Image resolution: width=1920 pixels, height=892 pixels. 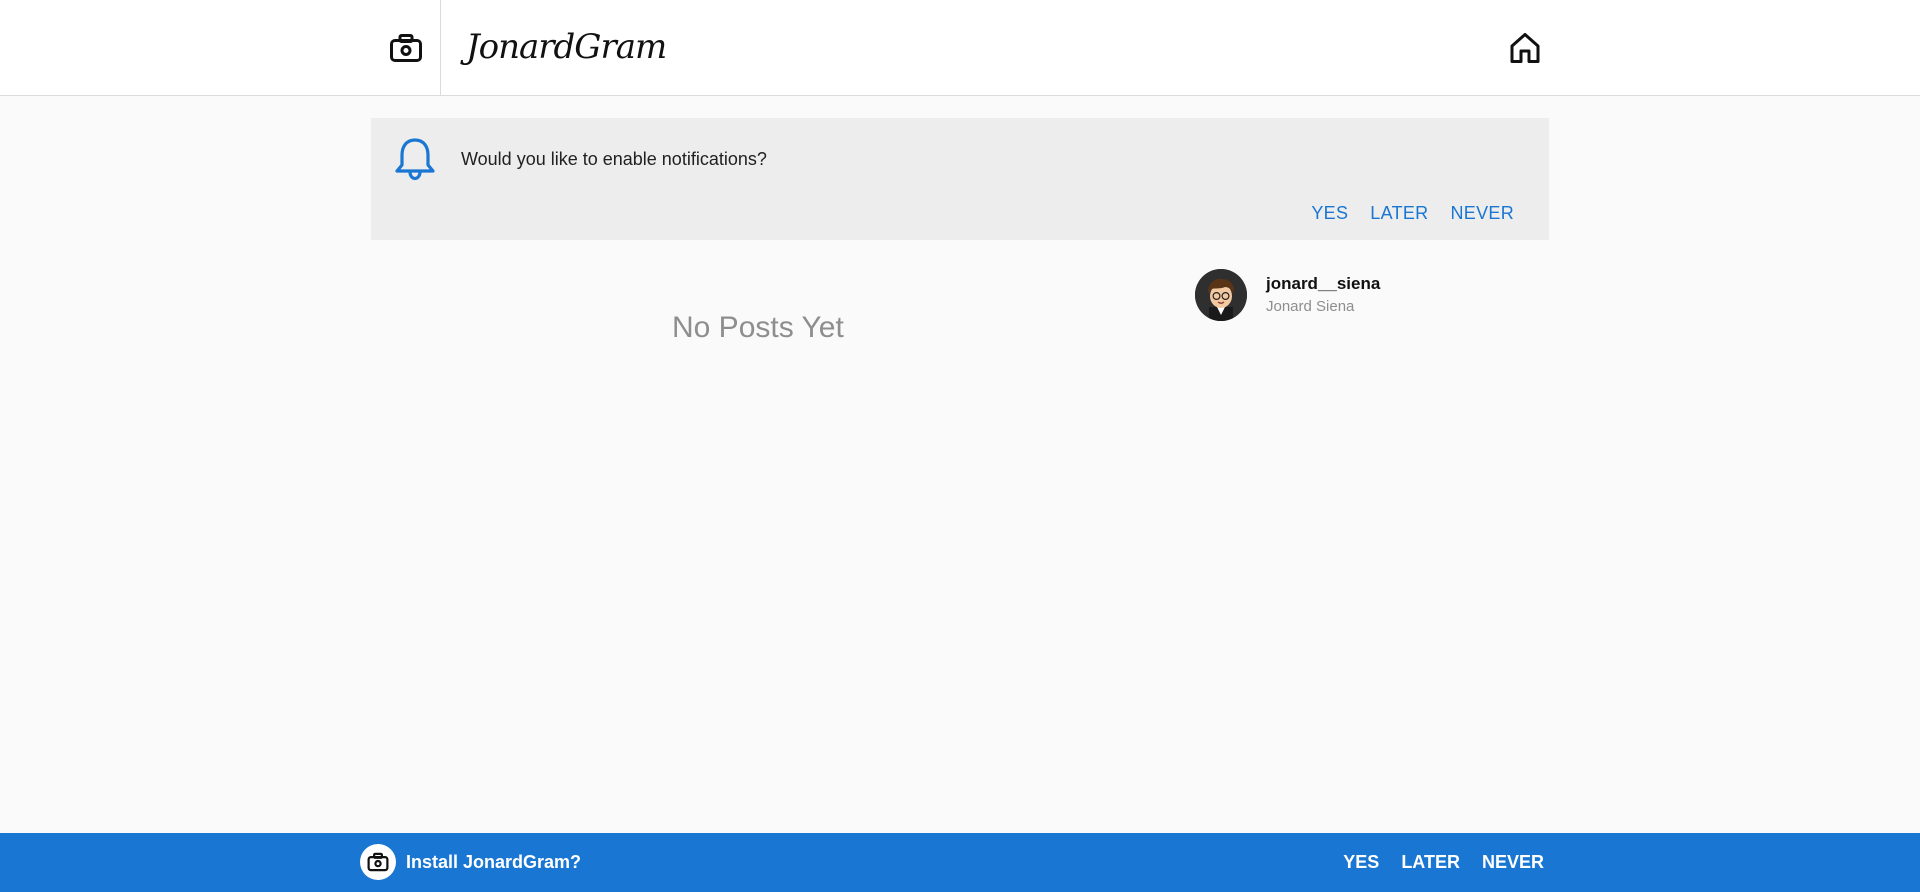 I want to click on avatar, so click(x=1221, y=295).